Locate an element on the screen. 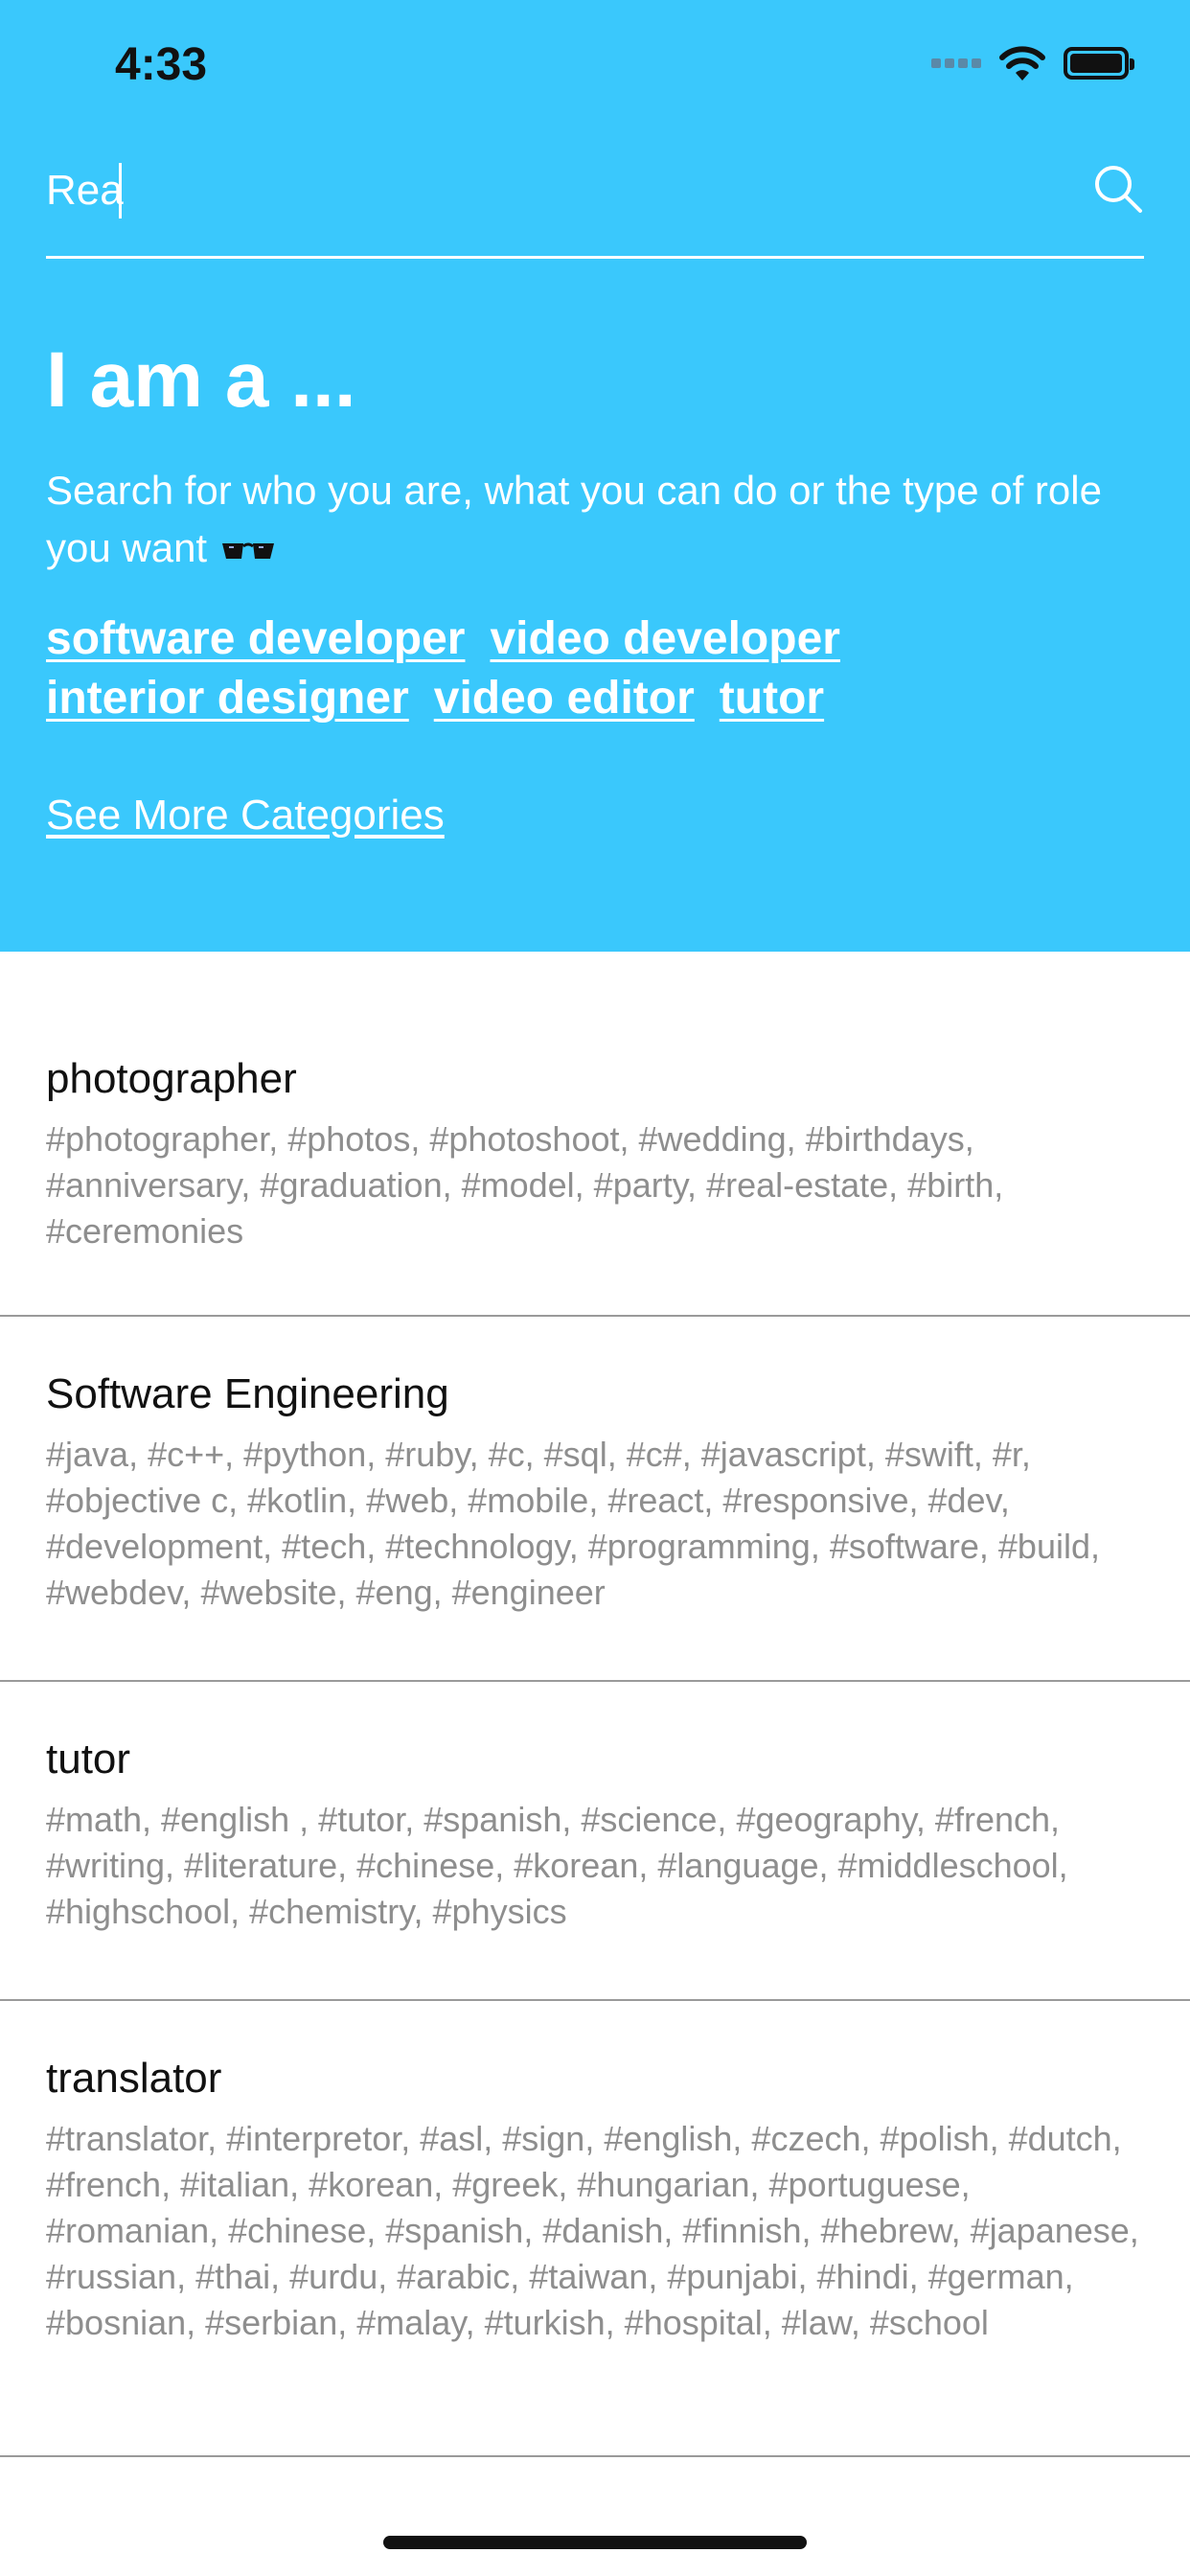  battery-icon is located at coordinates (1099, 63).